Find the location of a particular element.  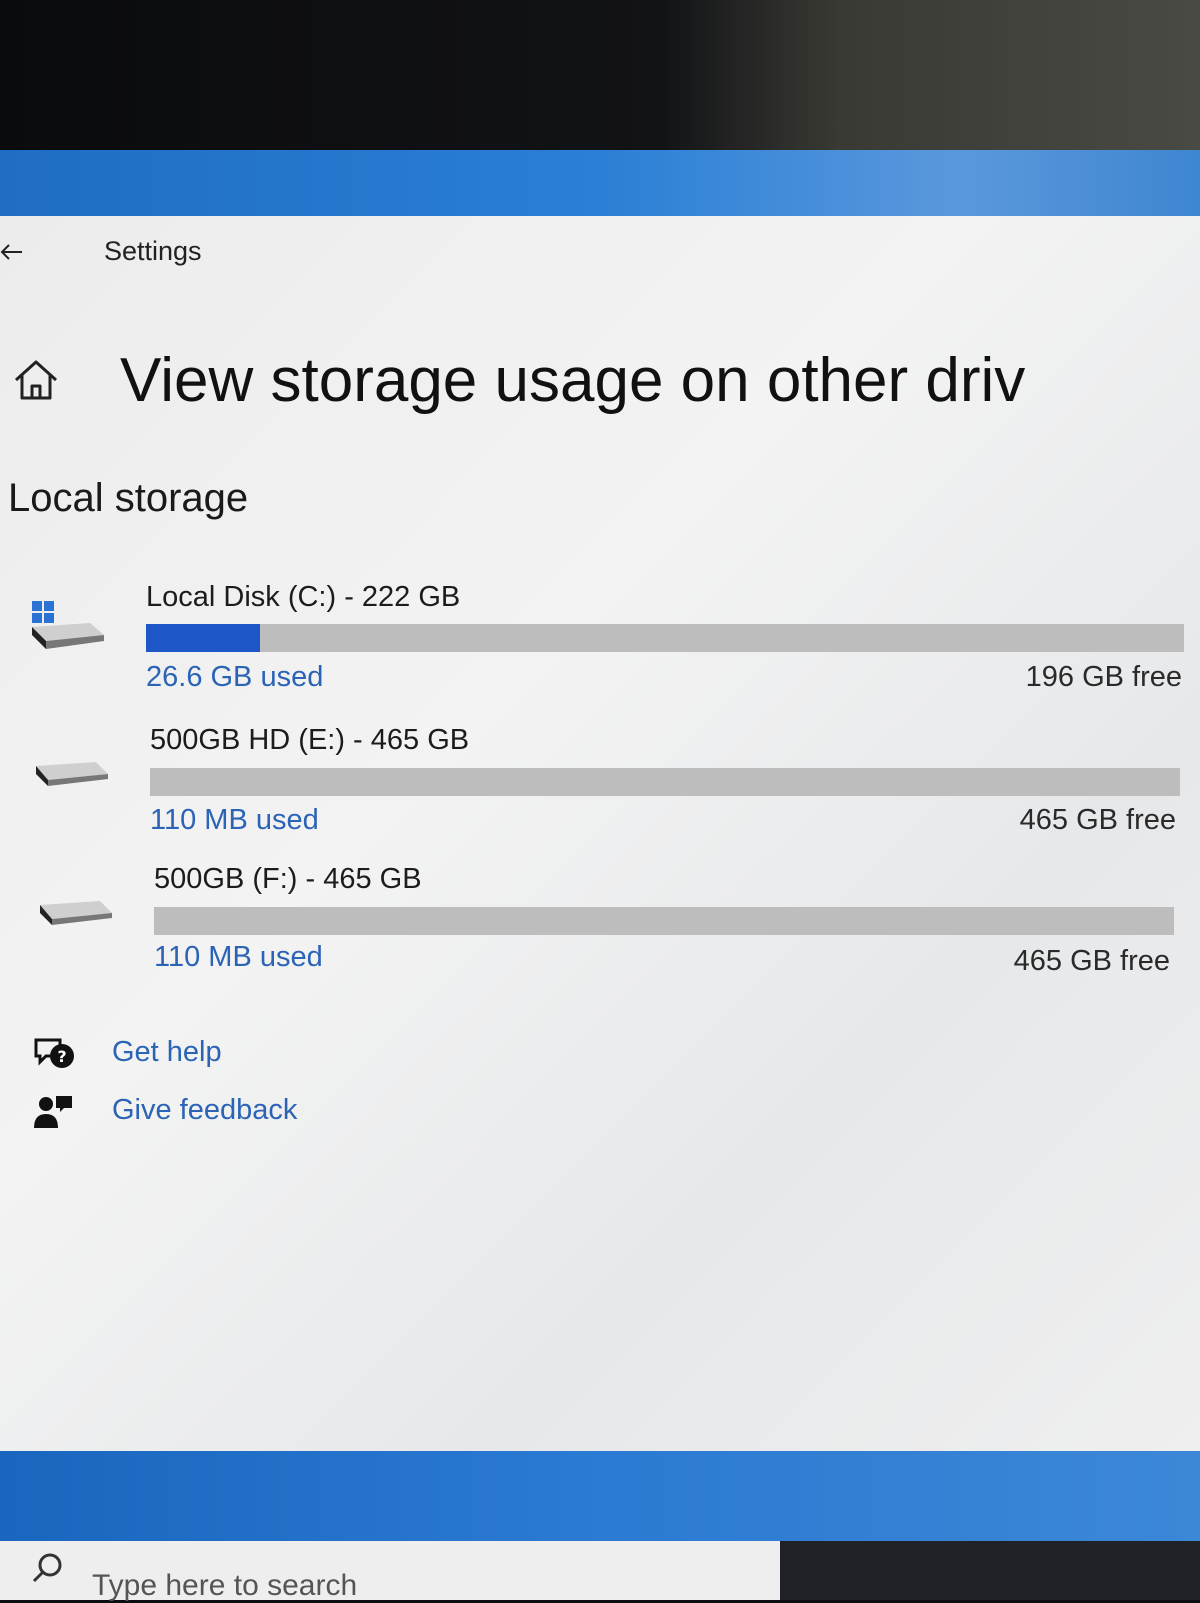

home-button is located at coordinates (36, 380).